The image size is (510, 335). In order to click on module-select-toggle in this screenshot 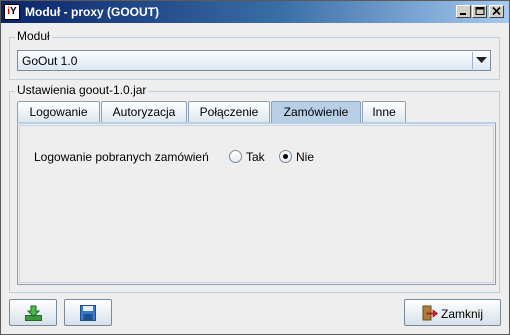, I will do `click(480, 60)`.